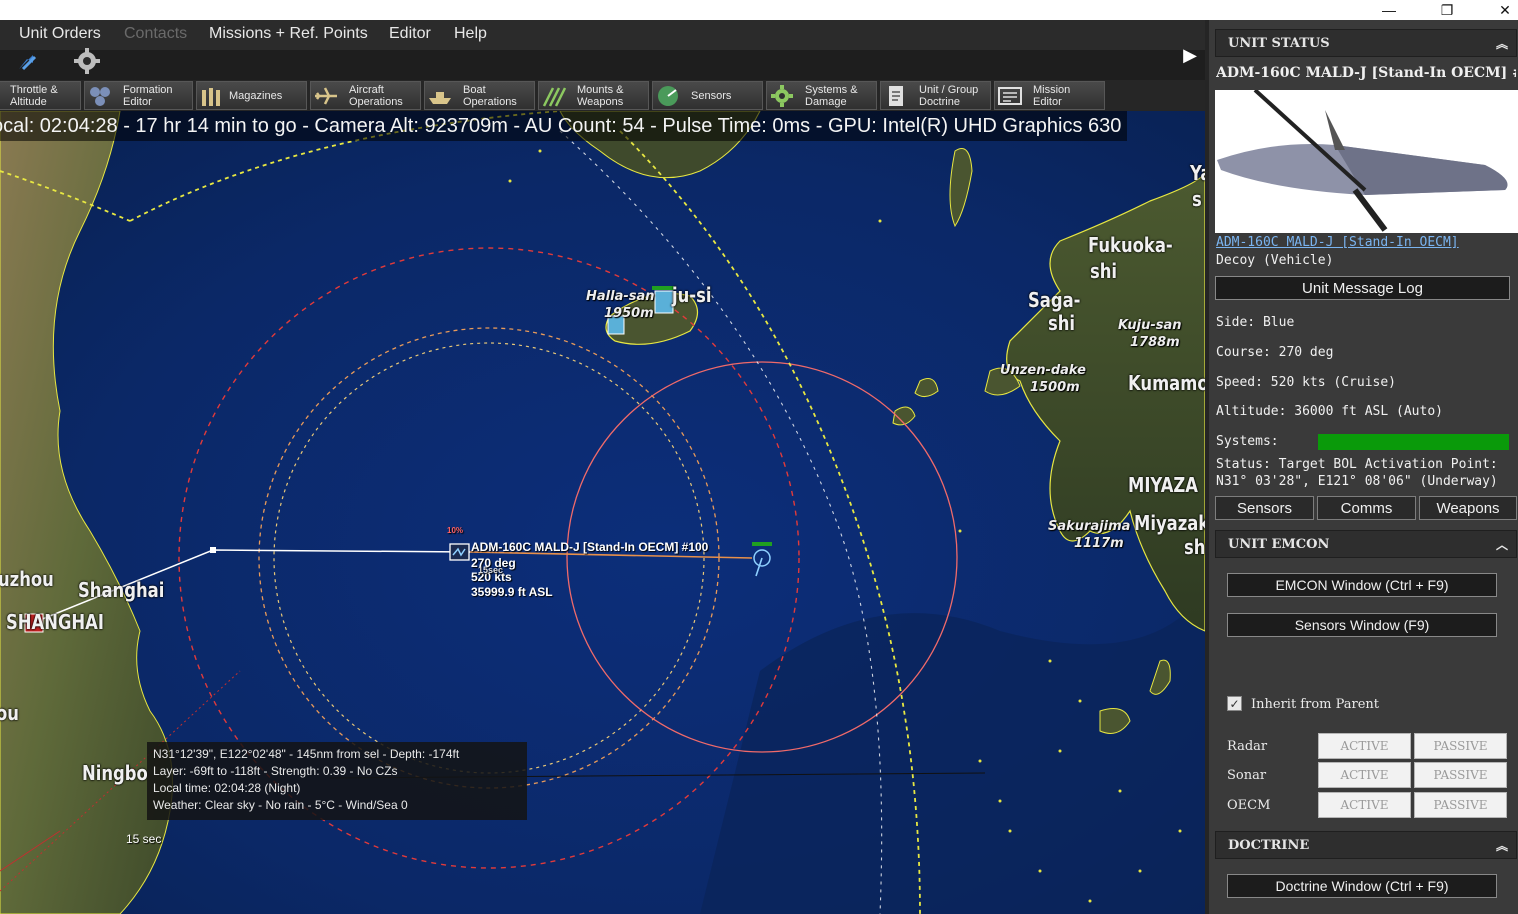 The height and width of the screenshot is (914, 1518). What do you see at coordinates (1010, 96) in the screenshot?
I see `mission-editor-icon` at bounding box center [1010, 96].